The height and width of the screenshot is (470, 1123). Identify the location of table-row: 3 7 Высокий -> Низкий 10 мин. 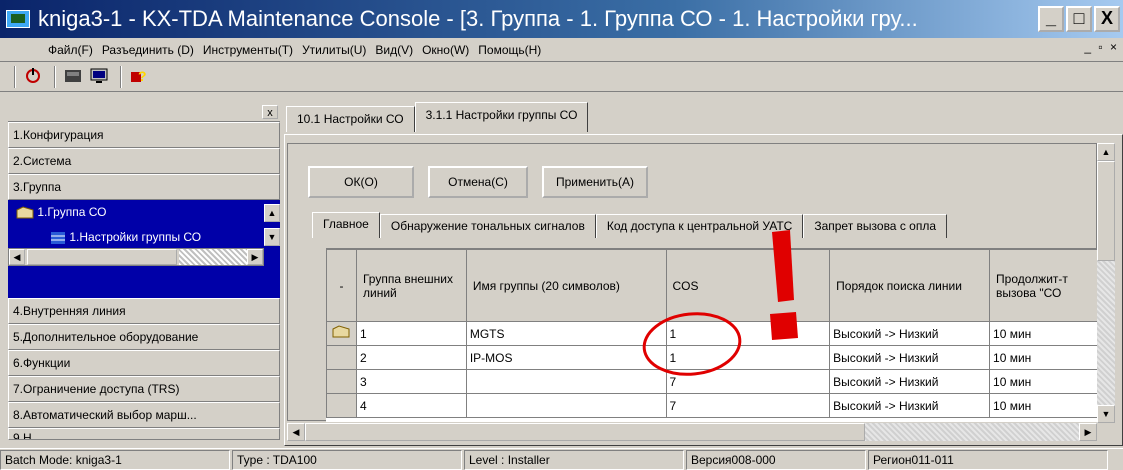
(712, 381).